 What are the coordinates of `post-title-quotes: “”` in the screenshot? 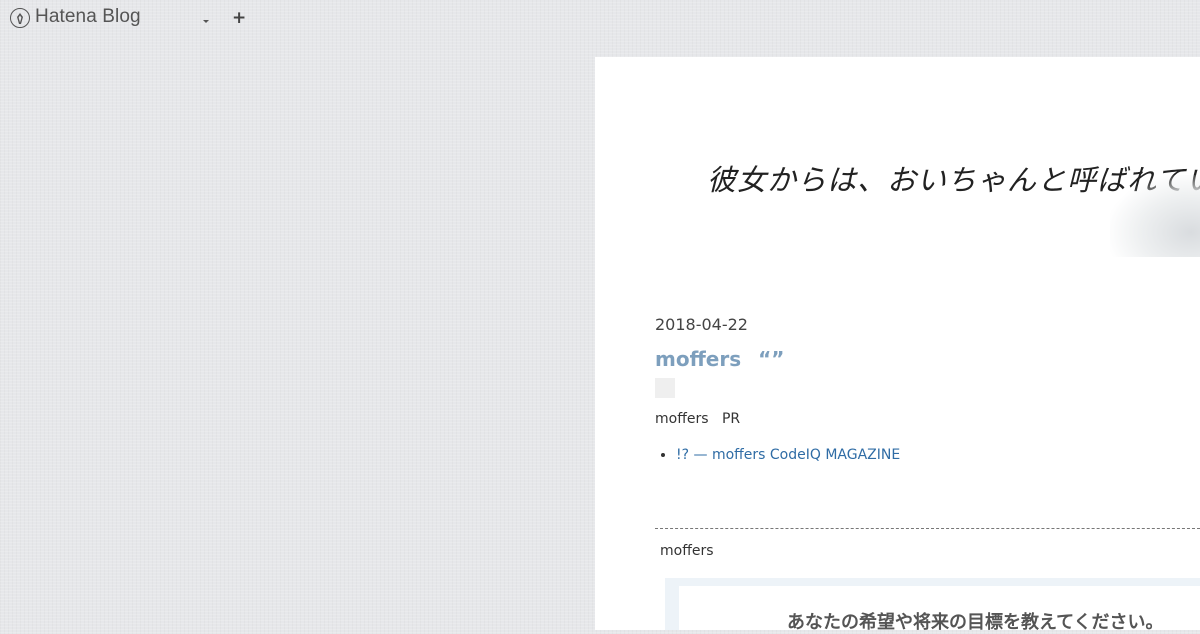 It's located at (771, 359).